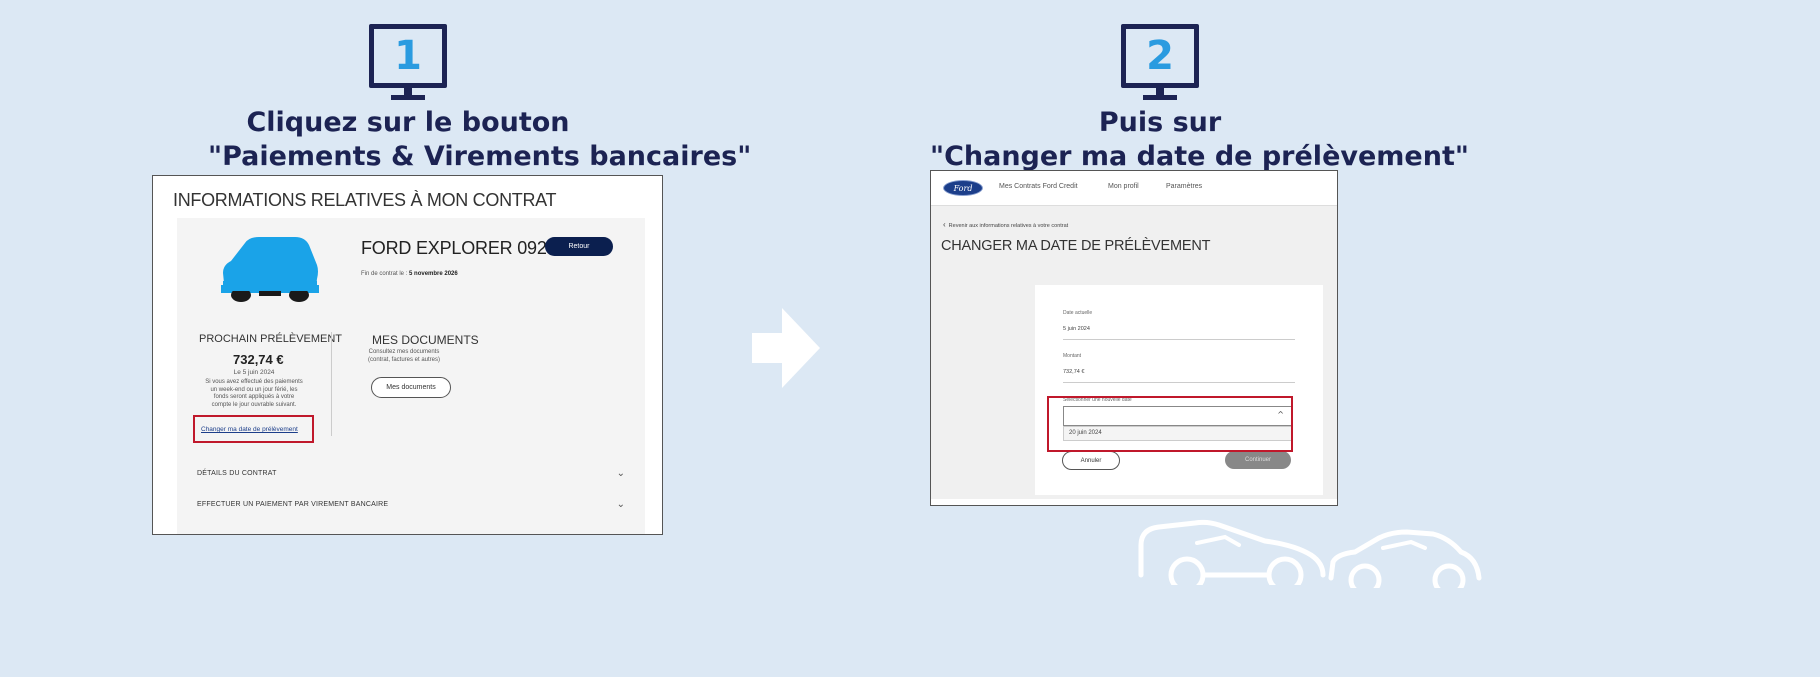 This screenshot has width=1820, height=677. Describe the element at coordinates (409, 274) in the screenshot. I see `contract-end-date: Fin de contrat le : 5 novembre 2026` at that location.